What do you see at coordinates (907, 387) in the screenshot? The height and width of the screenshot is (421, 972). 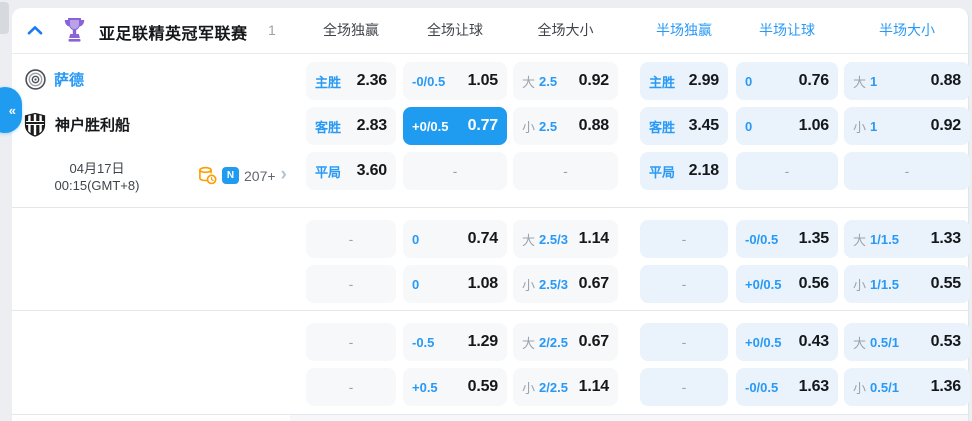 I see `odds-cell: 小 0.5/1 1.36` at bounding box center [907, 387].